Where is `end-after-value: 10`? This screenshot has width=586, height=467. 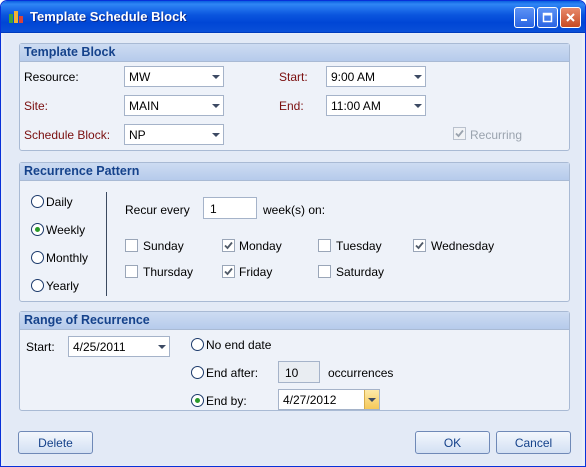
end-after-value: 10 is located at coordinates (292, 373).